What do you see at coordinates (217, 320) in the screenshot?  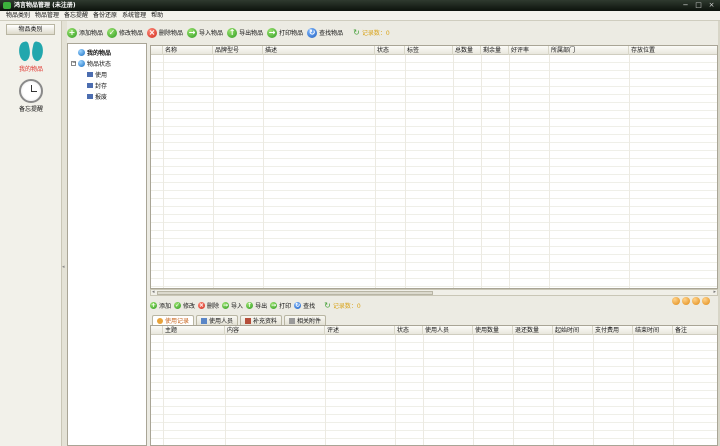 I see `tab-users: 使用人员` at bounding box center [217, 320].